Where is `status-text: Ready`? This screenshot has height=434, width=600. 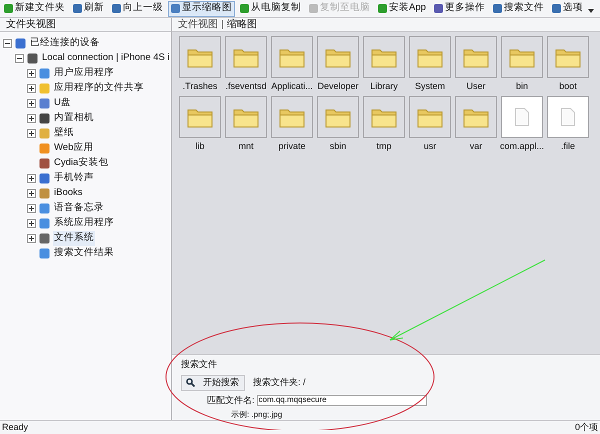
status-text: Ready is located at coordinates (15, 427).